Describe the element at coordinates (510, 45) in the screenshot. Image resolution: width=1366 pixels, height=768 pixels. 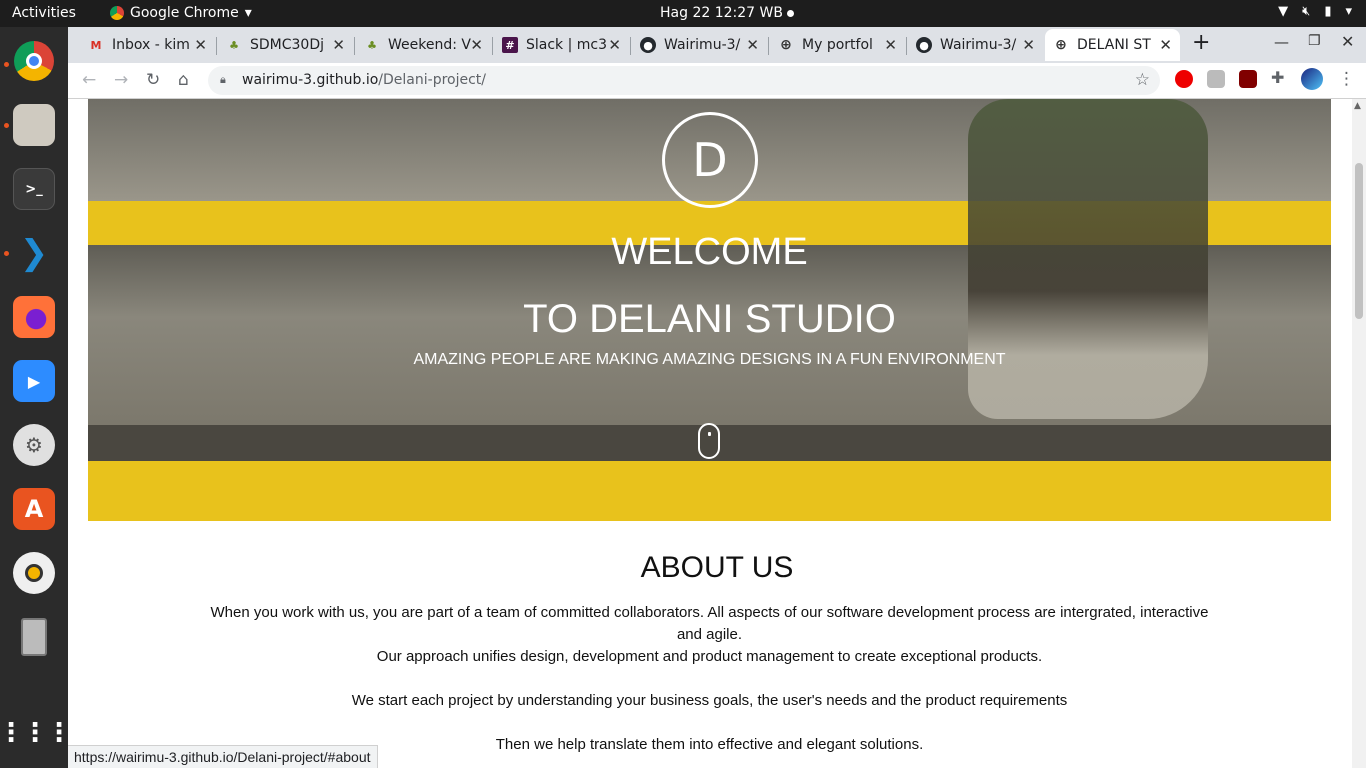
I see `slack-icon: #` at that location.